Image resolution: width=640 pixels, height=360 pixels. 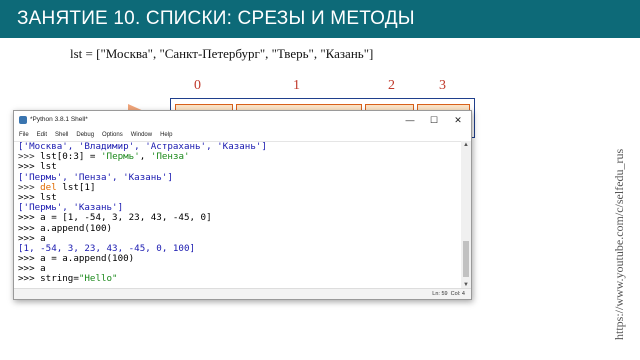 What do you see at coordinates (23, 120) in the screenshot?
I see `python-icon` at bounding box center [23, 120].